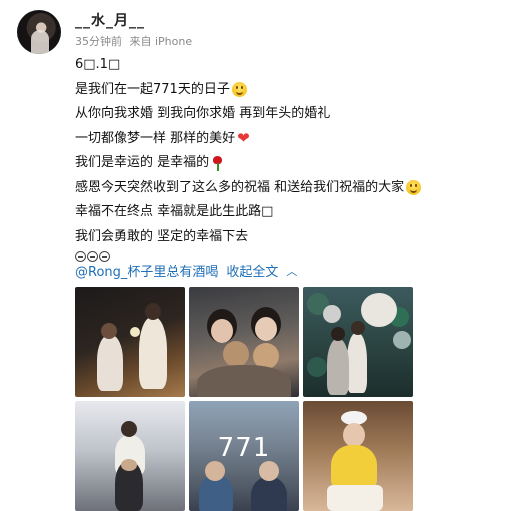  I want to click on post-line: 6□.1□, so click(98, 64).